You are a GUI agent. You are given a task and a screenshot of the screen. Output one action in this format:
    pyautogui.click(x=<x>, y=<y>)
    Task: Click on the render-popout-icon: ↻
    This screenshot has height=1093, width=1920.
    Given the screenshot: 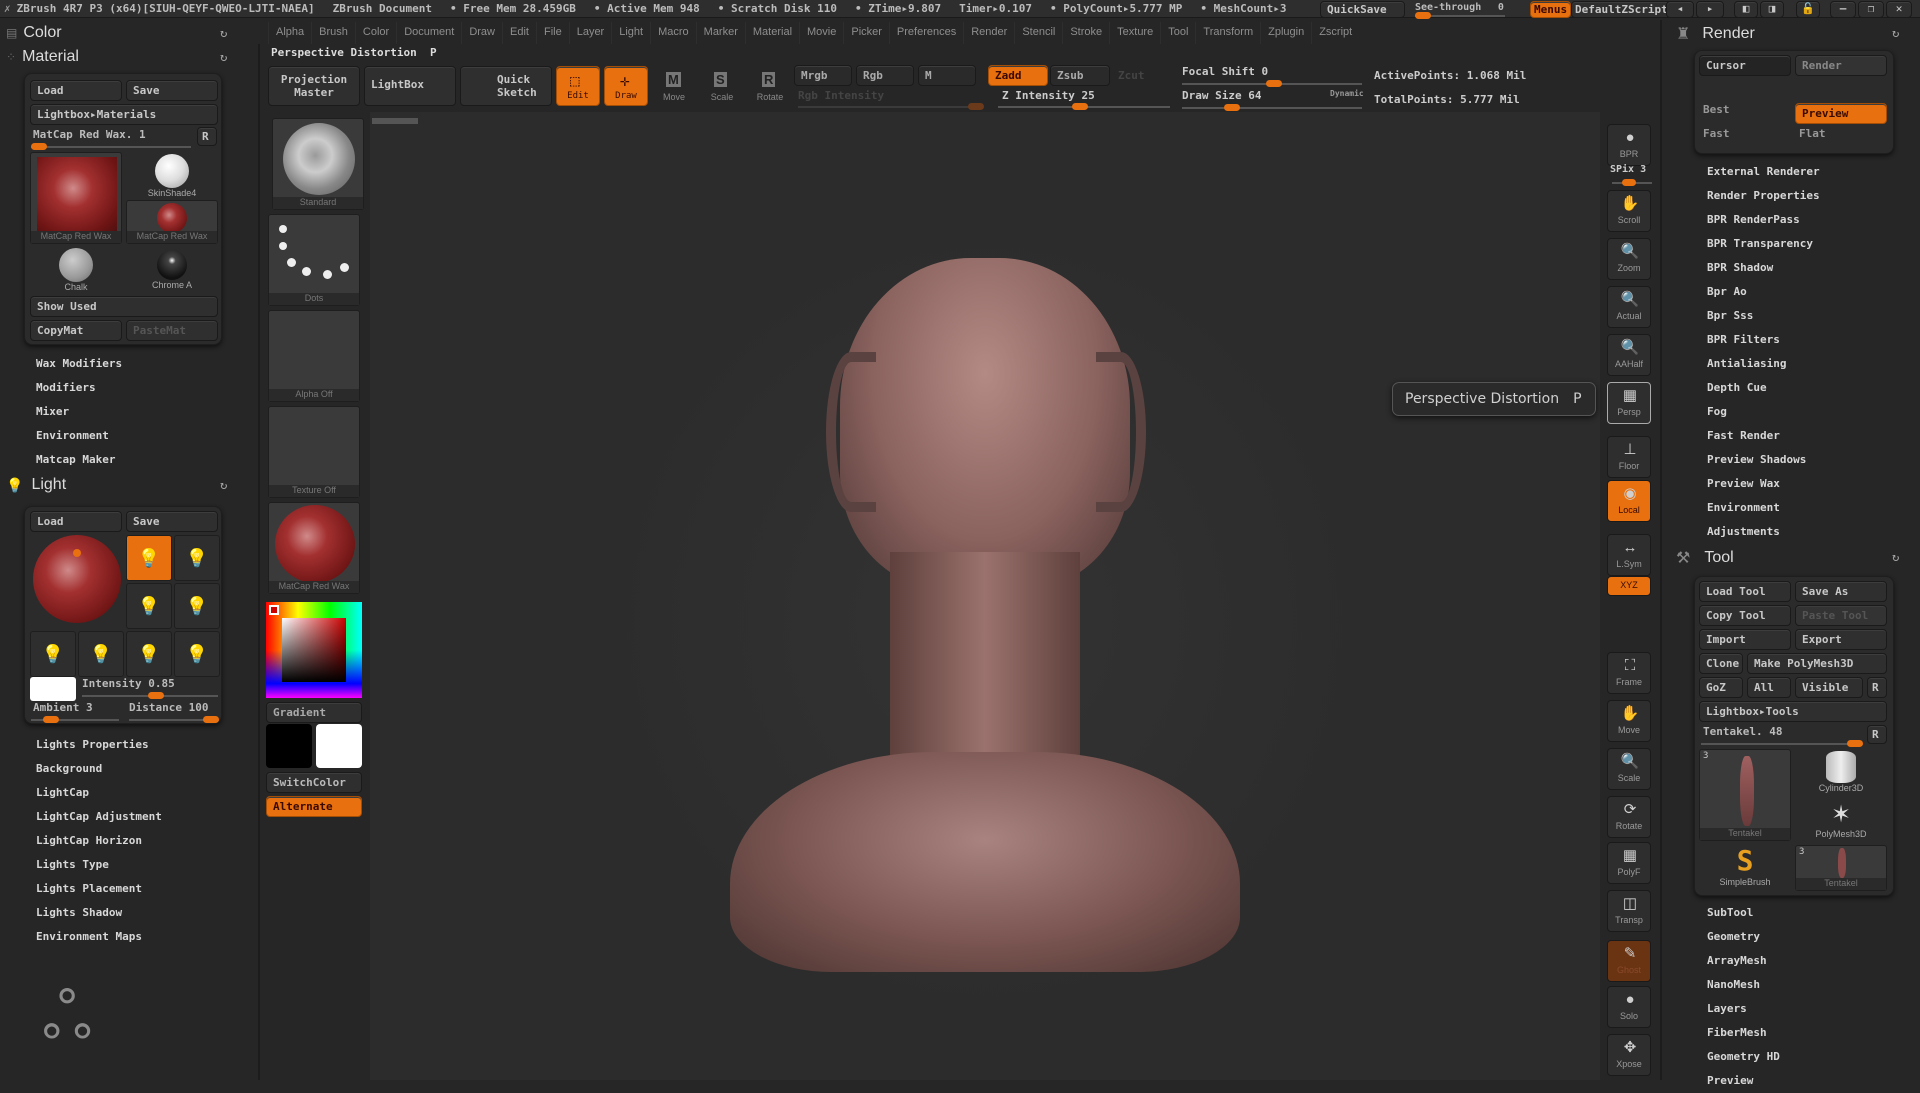 What is the action you would take?
    pyautogui.click(x=1895, y=33)
    